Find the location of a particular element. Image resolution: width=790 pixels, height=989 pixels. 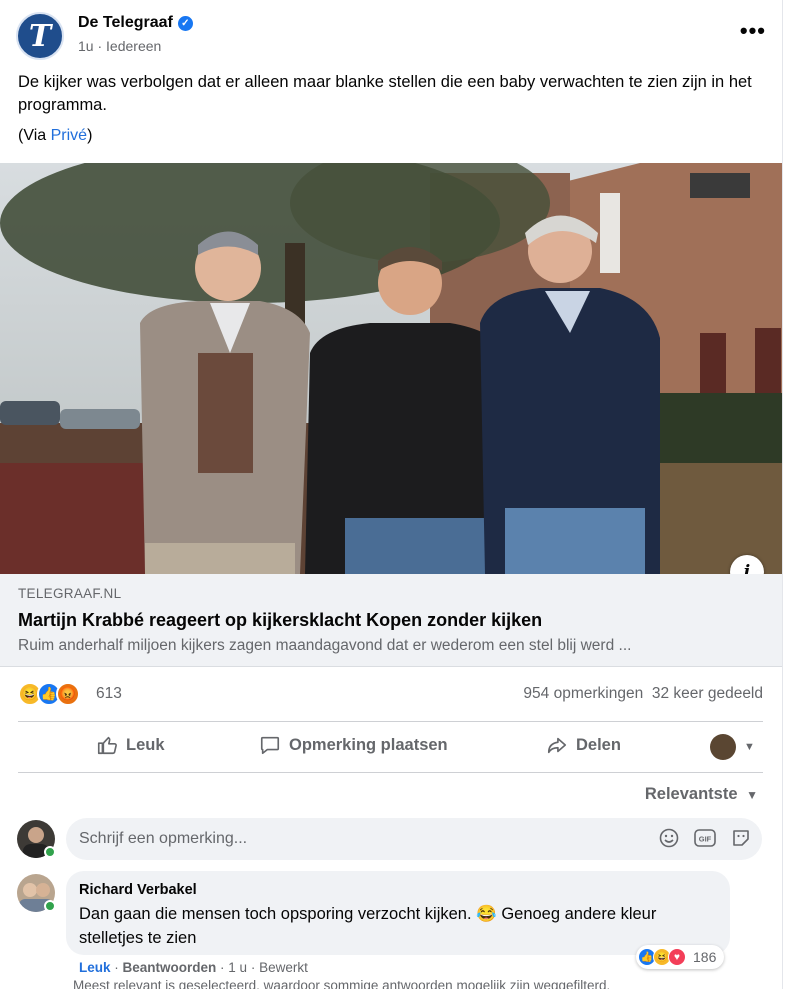

comment-like-button: Leuk is located at coordinates (95, 967).